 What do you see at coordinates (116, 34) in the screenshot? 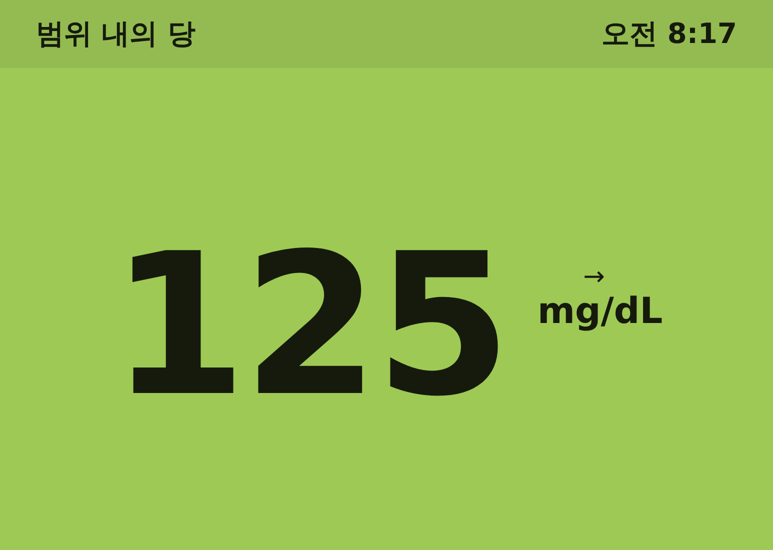
I see `status-title: 범위 내의 당` at bounding box center [116, 34].